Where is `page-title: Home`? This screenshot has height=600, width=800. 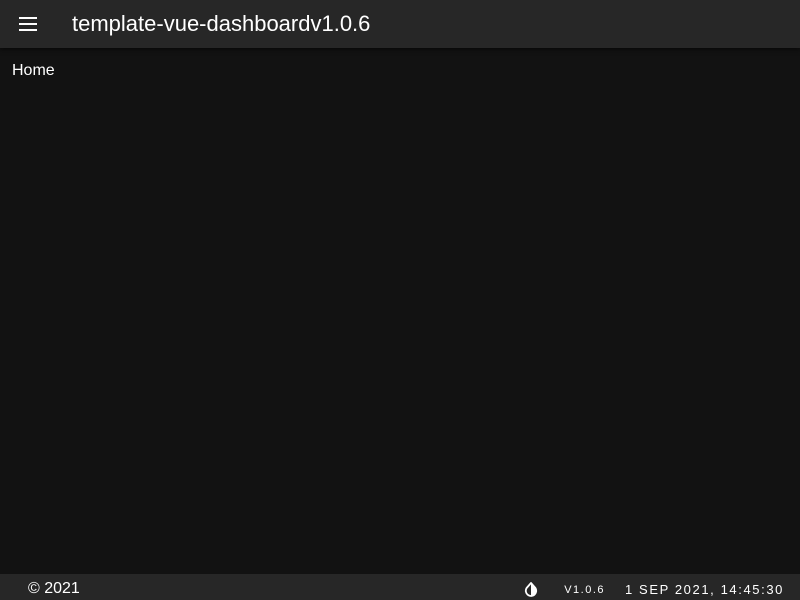
page-title: Home is located at coordinates (33, 70).